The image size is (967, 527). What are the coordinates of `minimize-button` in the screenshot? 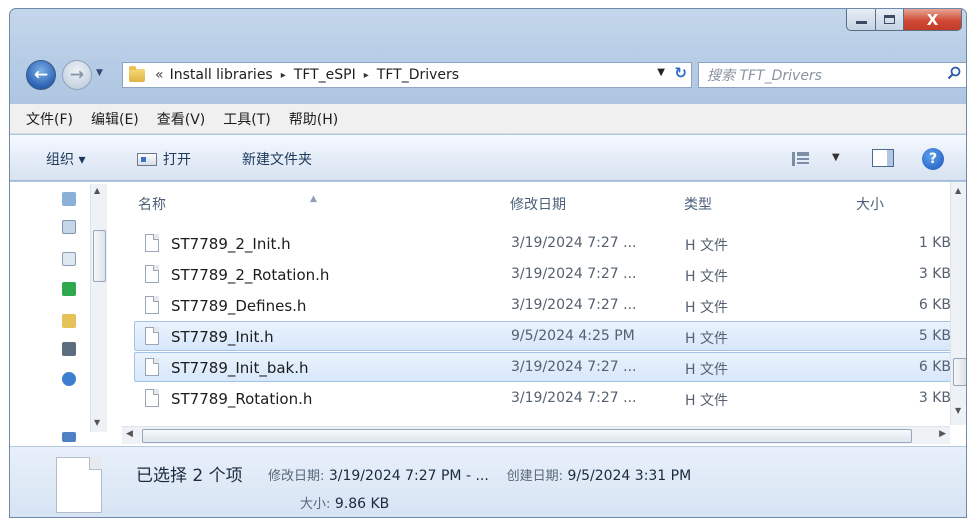 It's located at (861, 20).